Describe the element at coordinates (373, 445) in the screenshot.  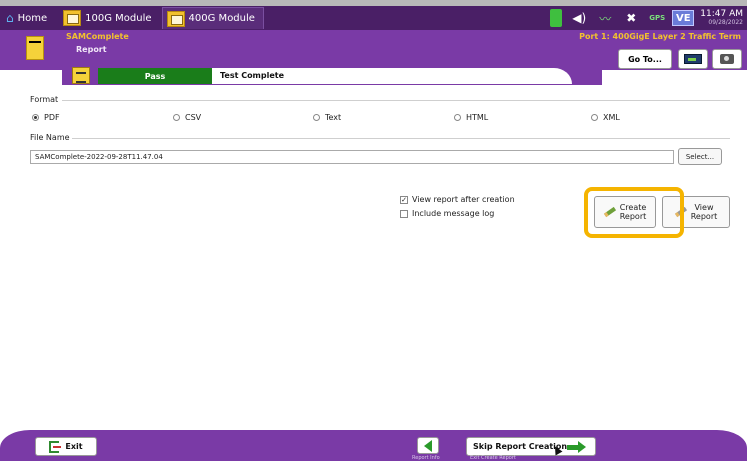
I see `bottom-bar` at that location.